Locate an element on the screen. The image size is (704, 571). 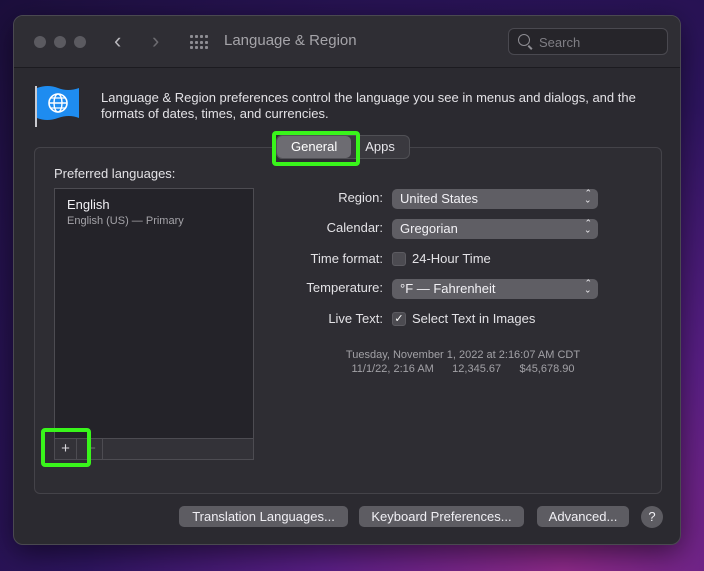
region-value: United States is located at coordinates (439, 198).